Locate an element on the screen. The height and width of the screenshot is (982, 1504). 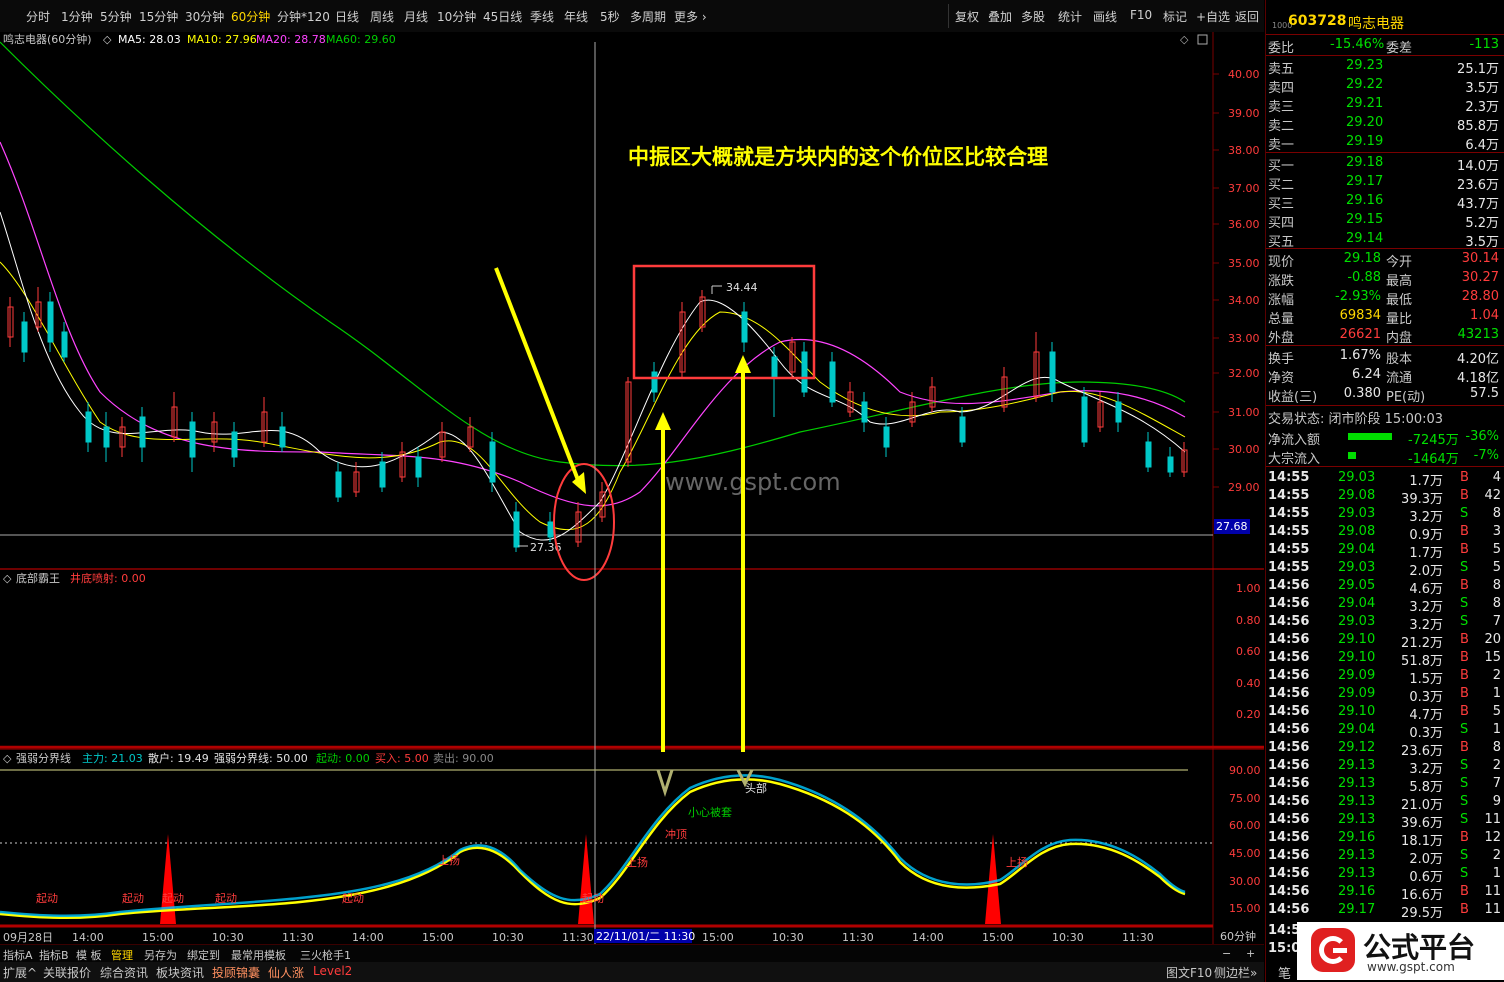
tab-sanhuo: 三火枪手1 is located at coordinates (325, 955).